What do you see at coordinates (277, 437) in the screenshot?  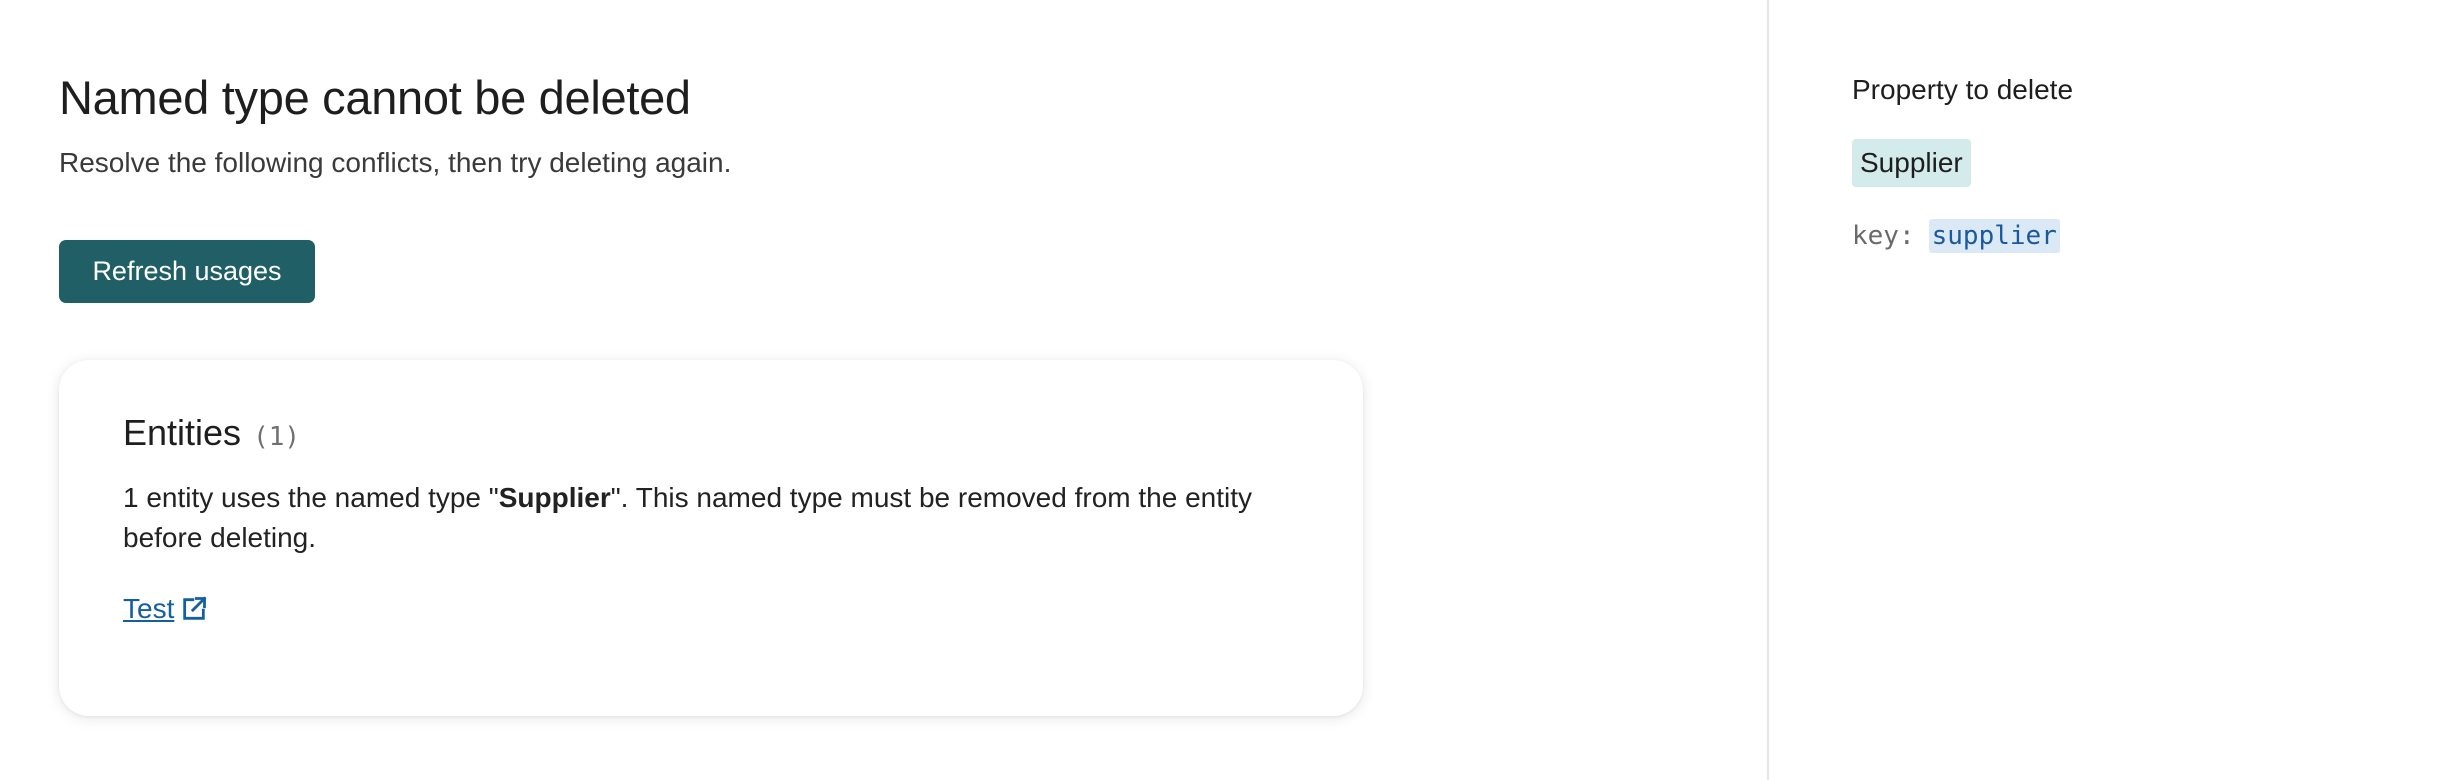 I see `card-count: (1)` at bounding box center [277, 437].